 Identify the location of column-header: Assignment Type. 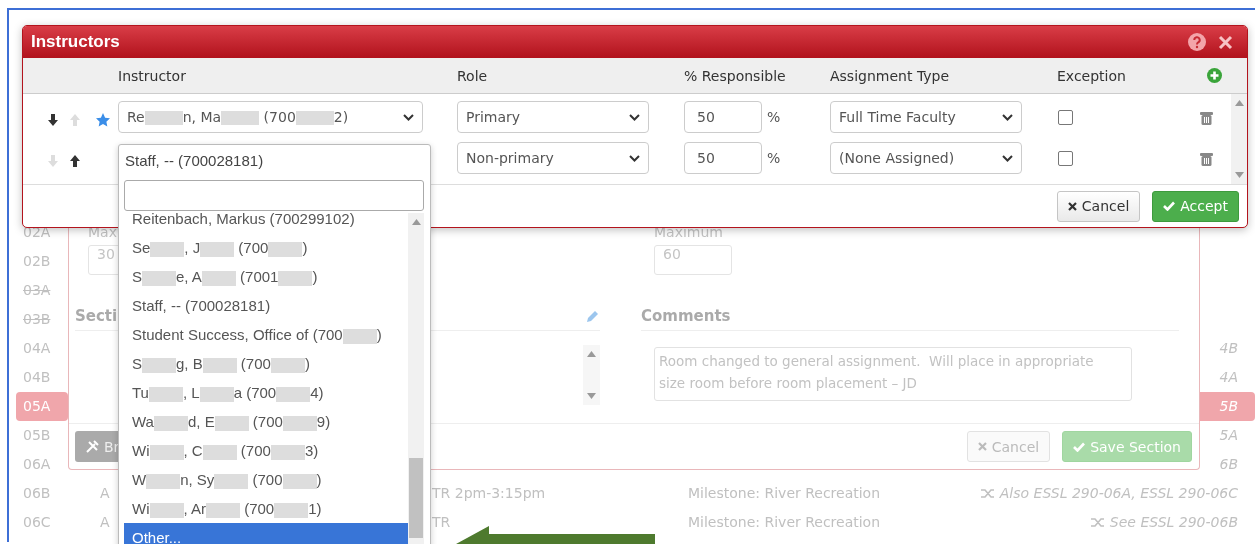
(890, 75).